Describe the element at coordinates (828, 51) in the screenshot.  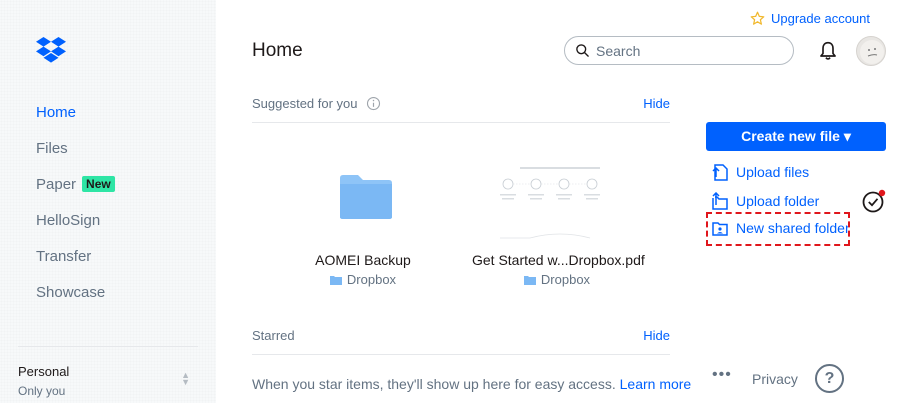
I see `bell-icon` at that location.